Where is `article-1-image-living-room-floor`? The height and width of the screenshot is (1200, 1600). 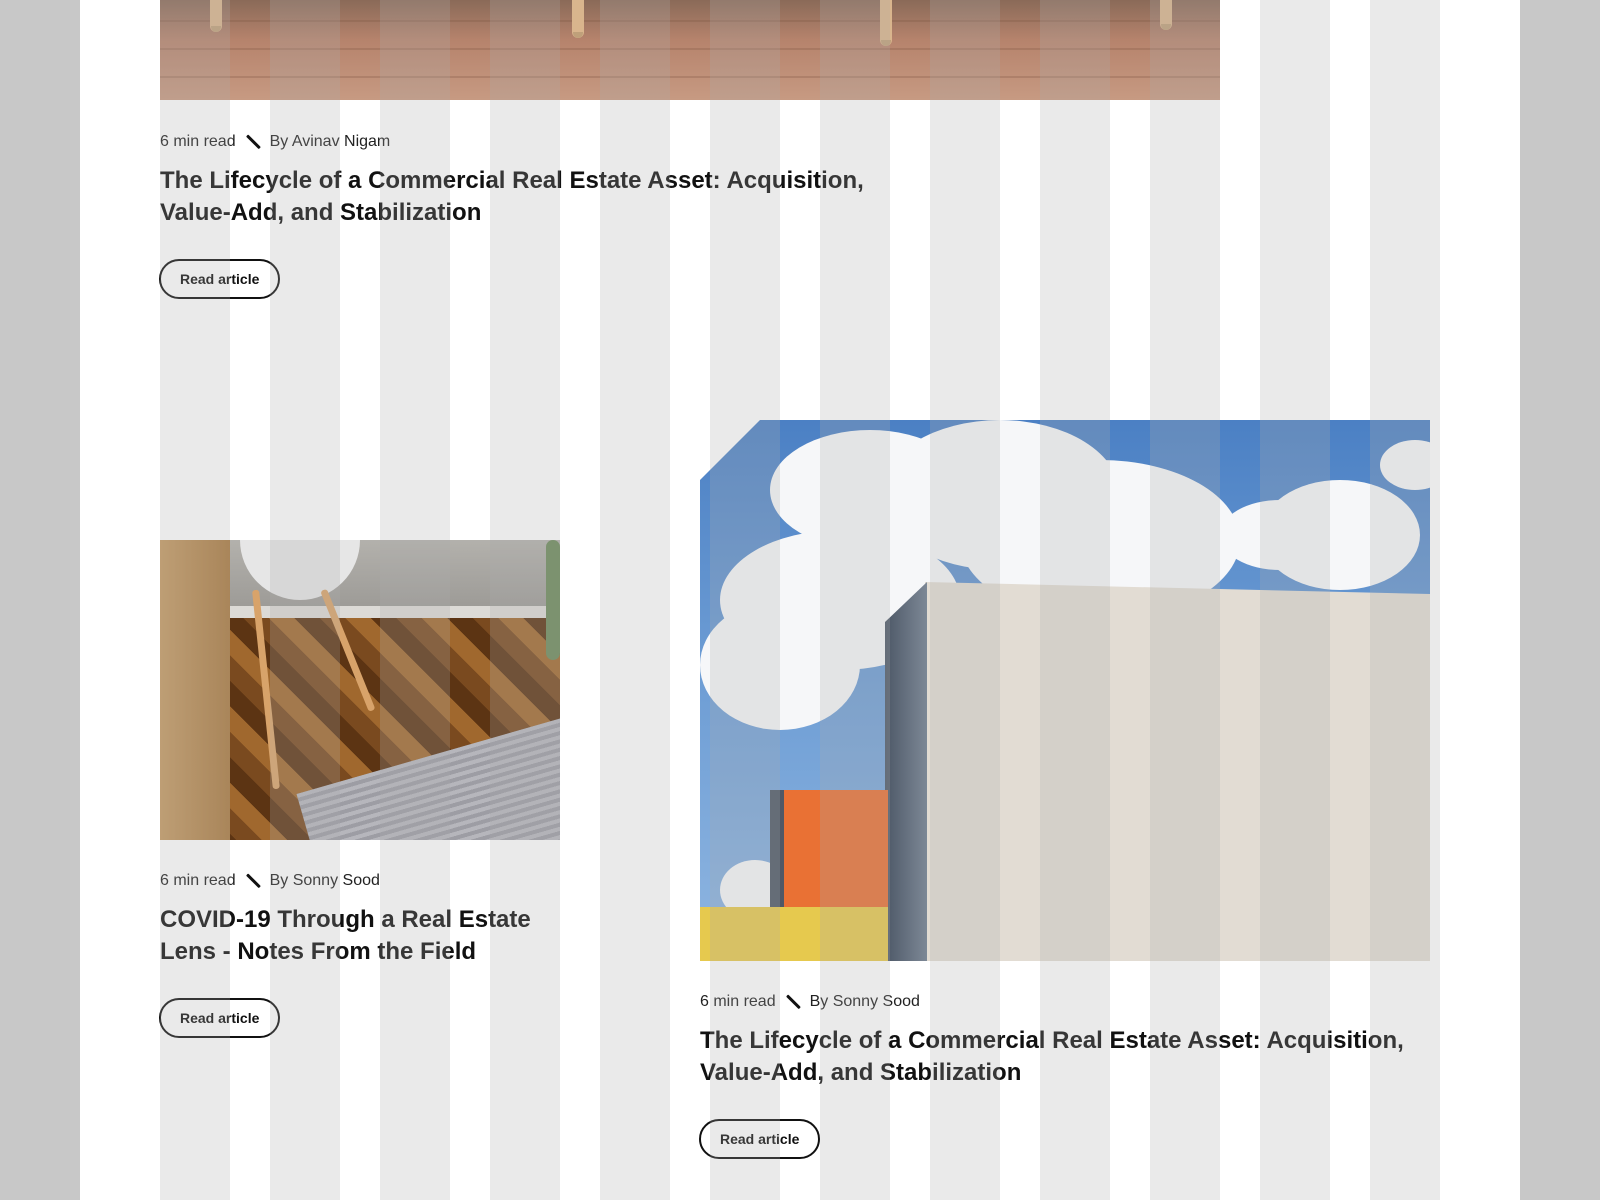 article-1-image-living-room-floor is located at coordinates (690, 50).